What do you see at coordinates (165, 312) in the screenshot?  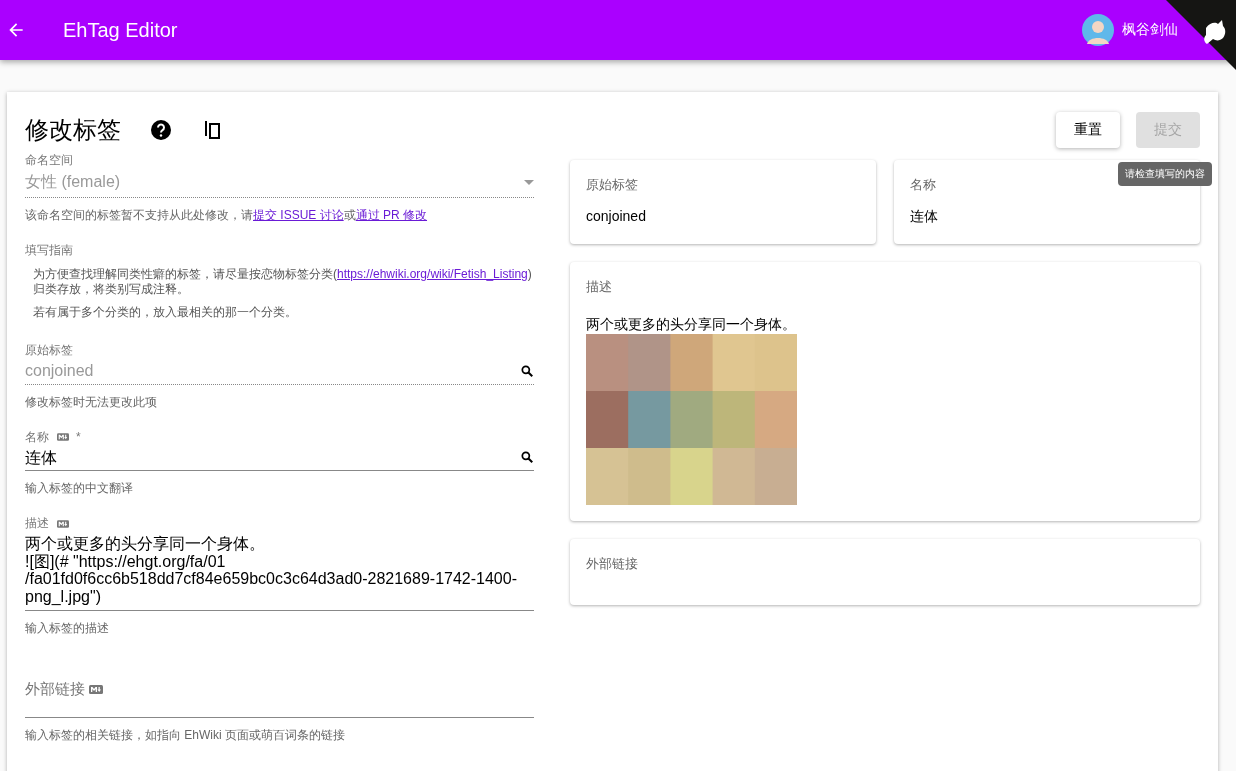 I see `guide-paragraph: 若有属于多个分类的，放入最相关的那一个分类。` at bounding box center [165, 312].